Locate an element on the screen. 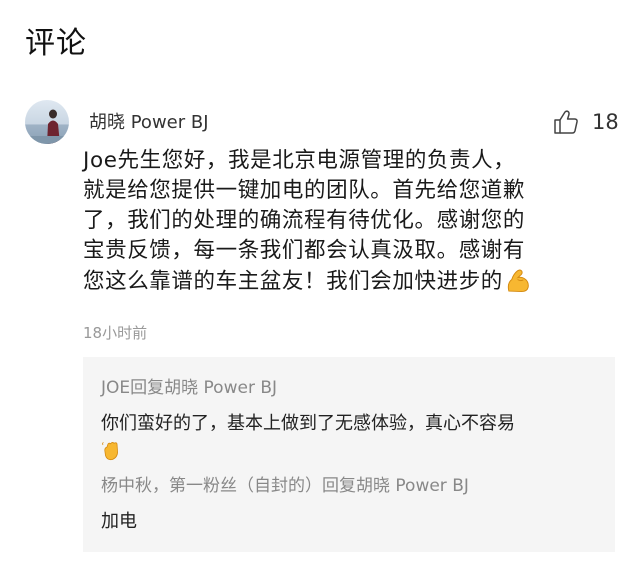 This screenshot has width=640, height=573. flexed-biceps-icon is located at coordinates (518, 281).